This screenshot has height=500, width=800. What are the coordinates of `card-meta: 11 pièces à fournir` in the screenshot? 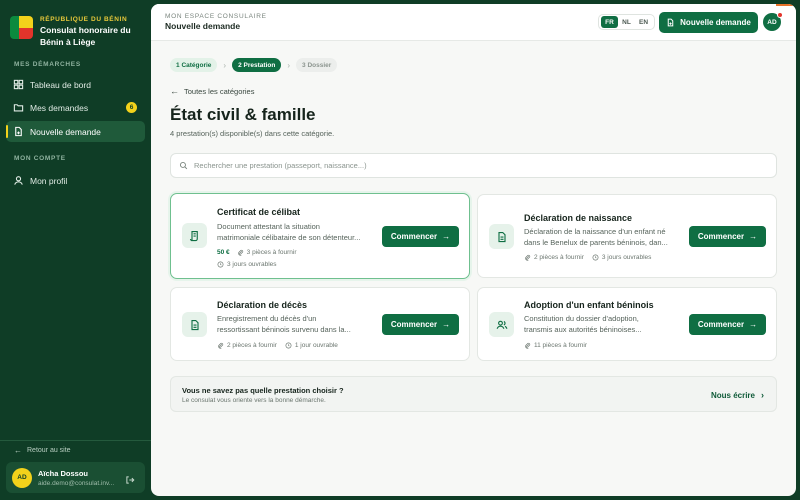 It's located at (559, 345).